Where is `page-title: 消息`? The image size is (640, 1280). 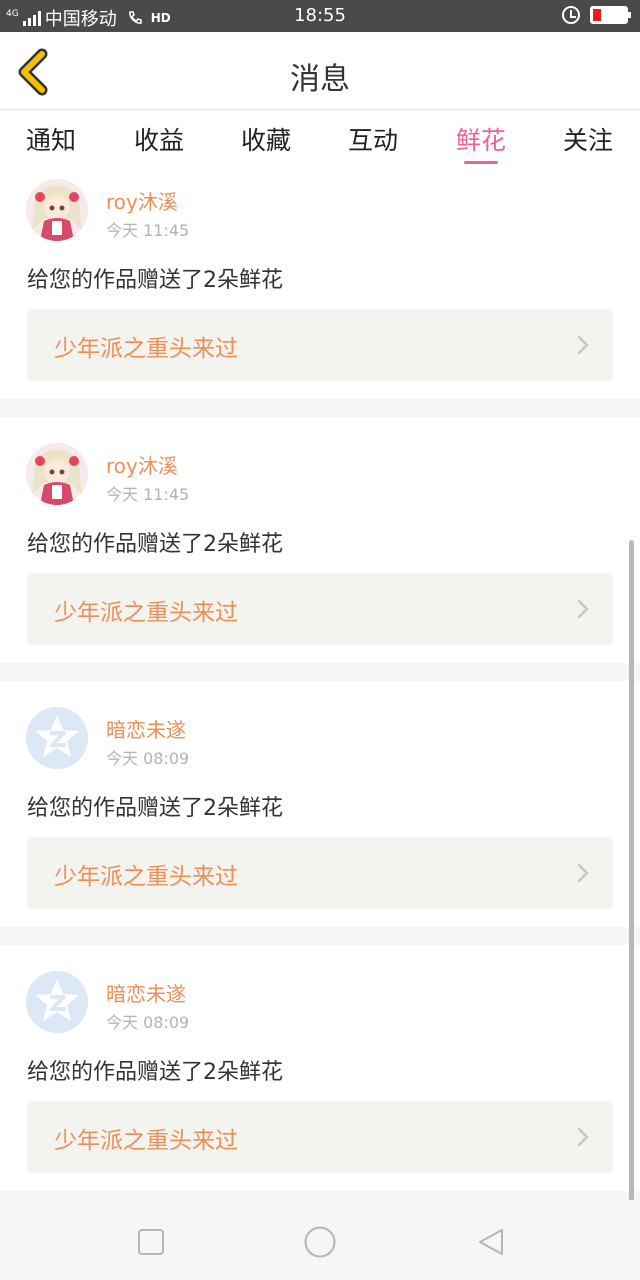 page-title: 消息 is located at coordinates (320, 79).